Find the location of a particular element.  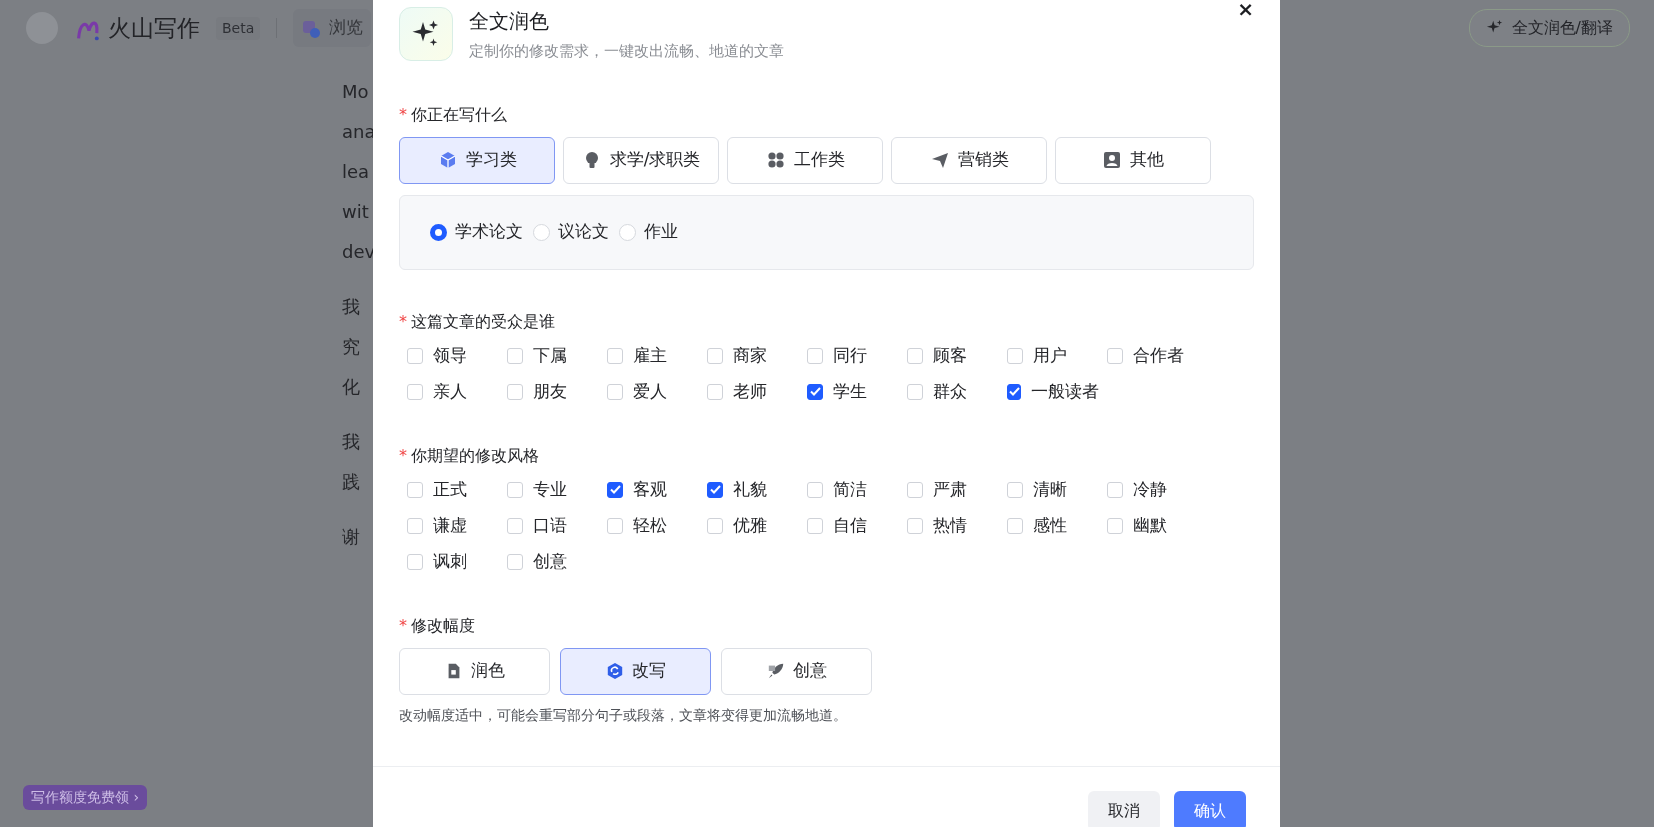

checkbox-label: 合作者 is located at coordinates (1158, 355).